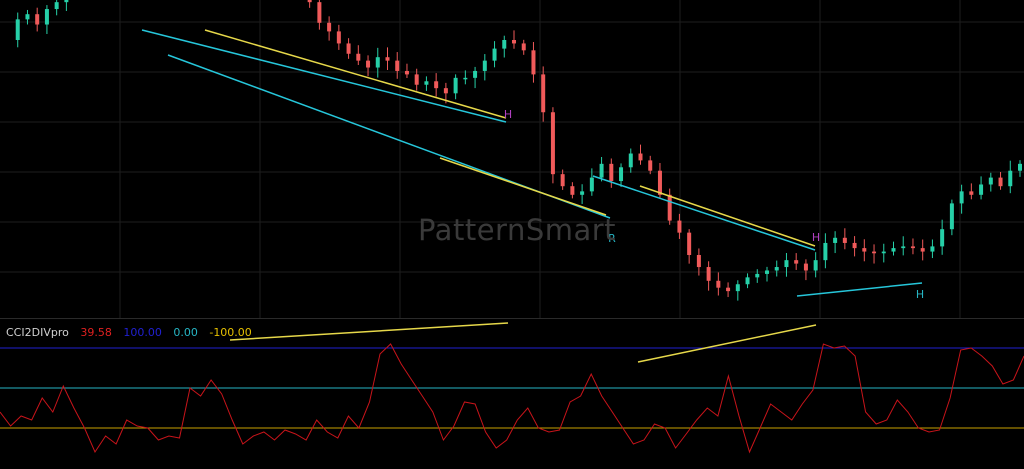  What do you see at coordinates (96, 332) in the screenshot?
I see `indicator-value-cci: 39.58` at bounding box center [96, 332].